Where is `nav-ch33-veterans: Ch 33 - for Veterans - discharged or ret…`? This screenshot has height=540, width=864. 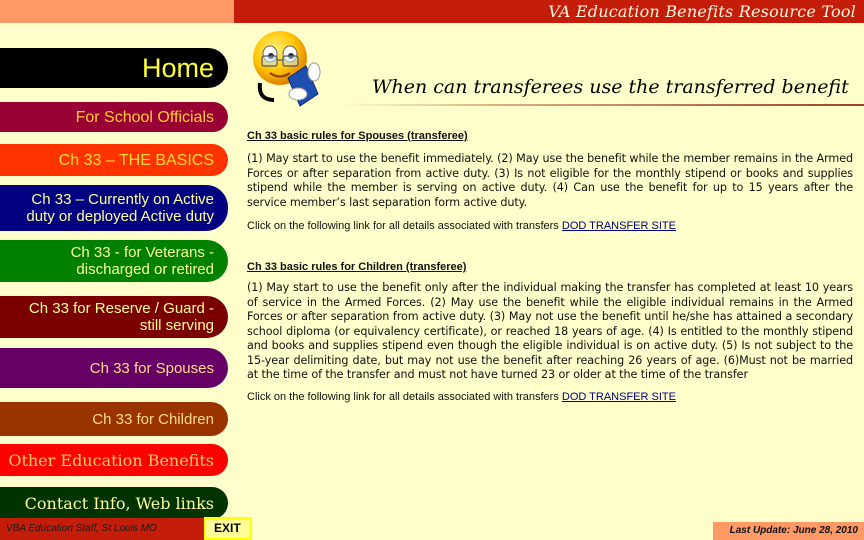 nav-ch33-veterans: Ch 33 - for Veterans - discharged or ret… is located at coordinates (114, 261).